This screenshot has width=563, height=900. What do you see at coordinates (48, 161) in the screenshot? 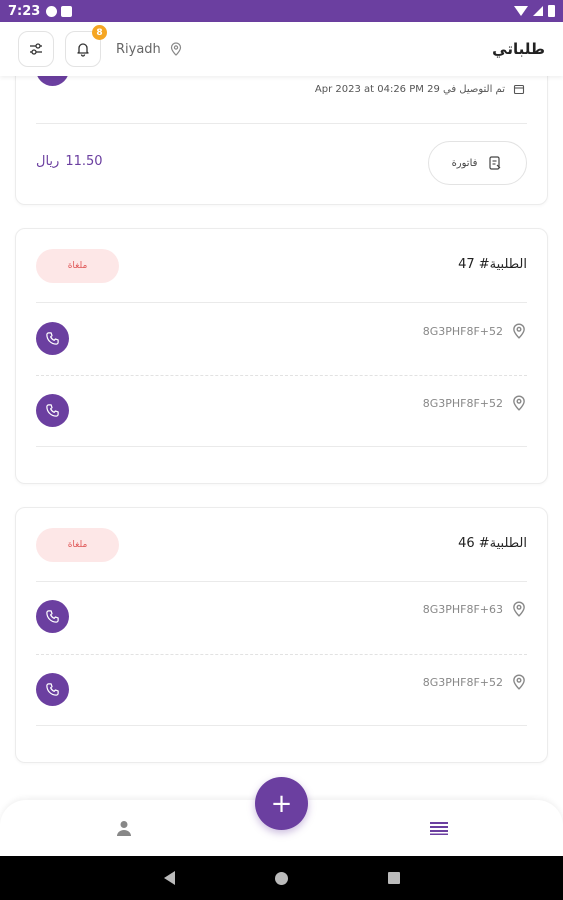
I see `price-currency: ريال` at bounding box center [48, 161].